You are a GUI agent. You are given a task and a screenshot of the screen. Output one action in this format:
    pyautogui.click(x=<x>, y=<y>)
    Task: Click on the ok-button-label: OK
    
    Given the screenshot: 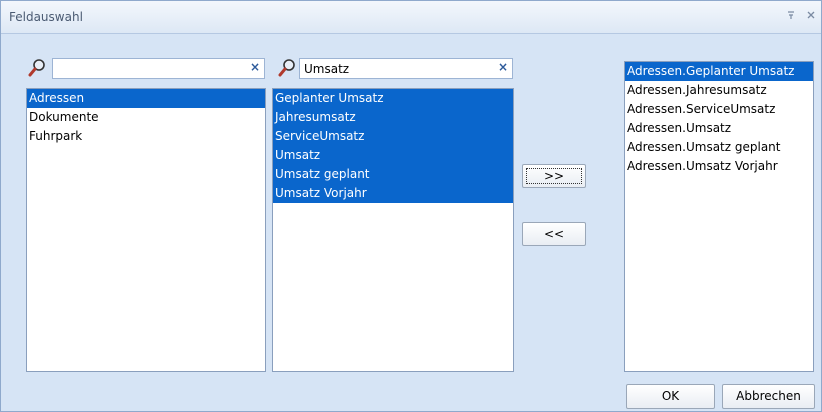 What is the action you would take?
    pyautogui.click(x=670, y=396)
    